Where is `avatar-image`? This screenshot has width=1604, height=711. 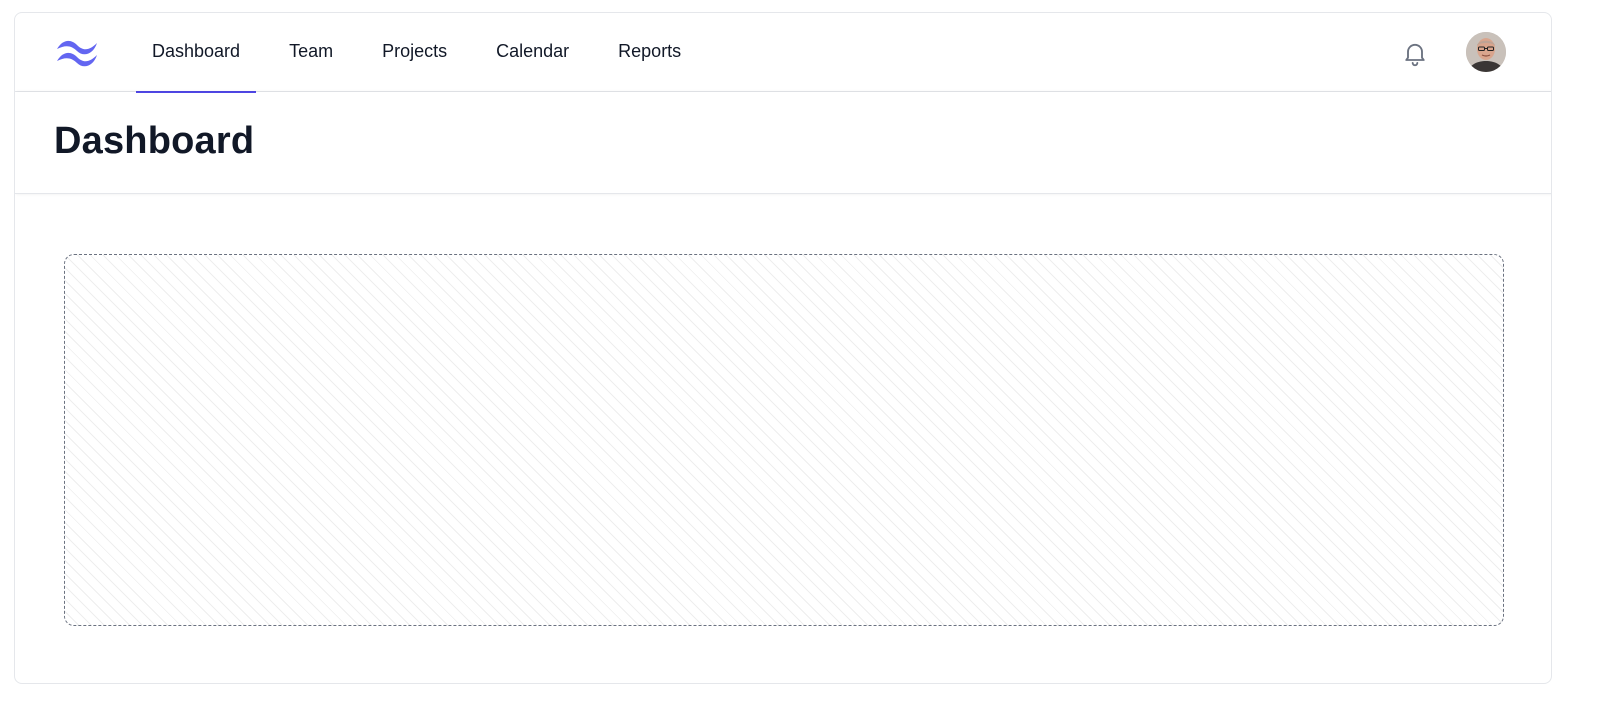
avatar-image is located at coordinates (1486, 52).